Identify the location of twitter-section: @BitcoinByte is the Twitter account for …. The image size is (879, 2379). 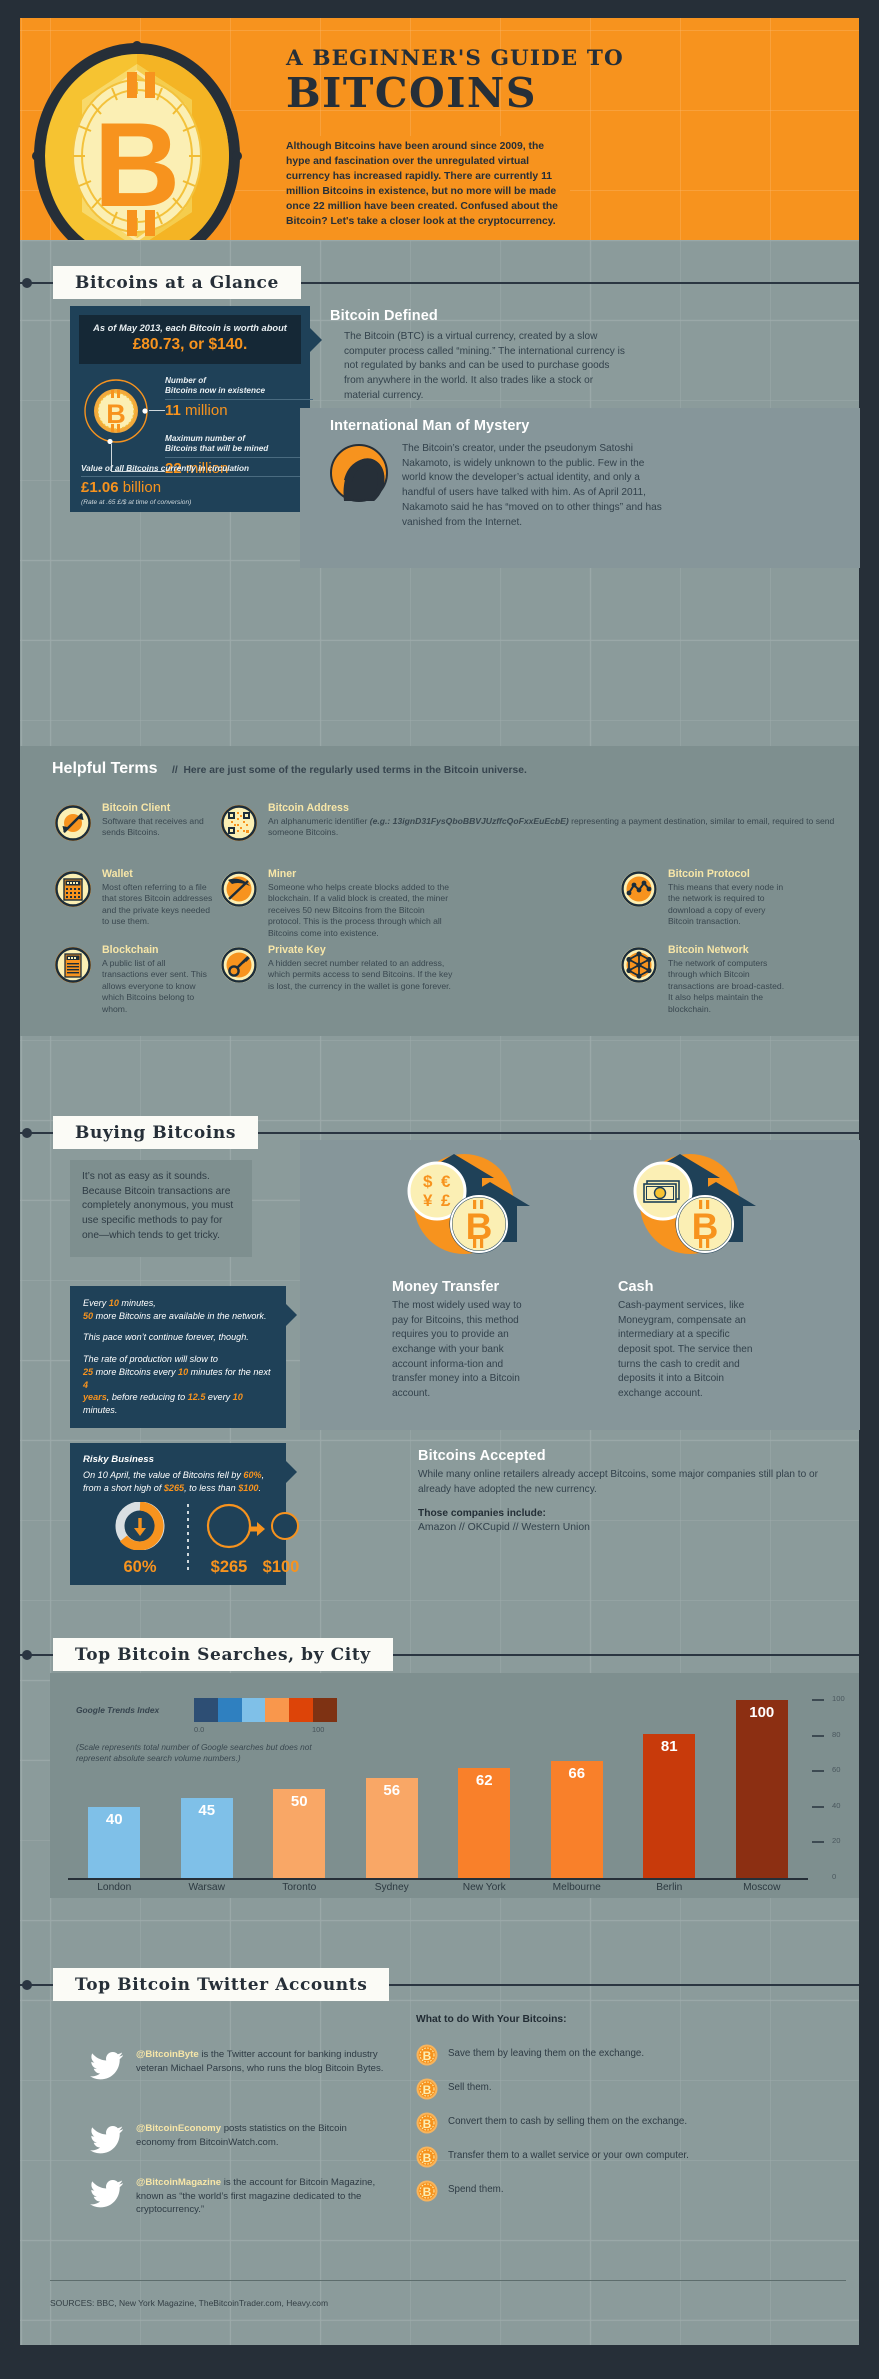
(454, 2128).